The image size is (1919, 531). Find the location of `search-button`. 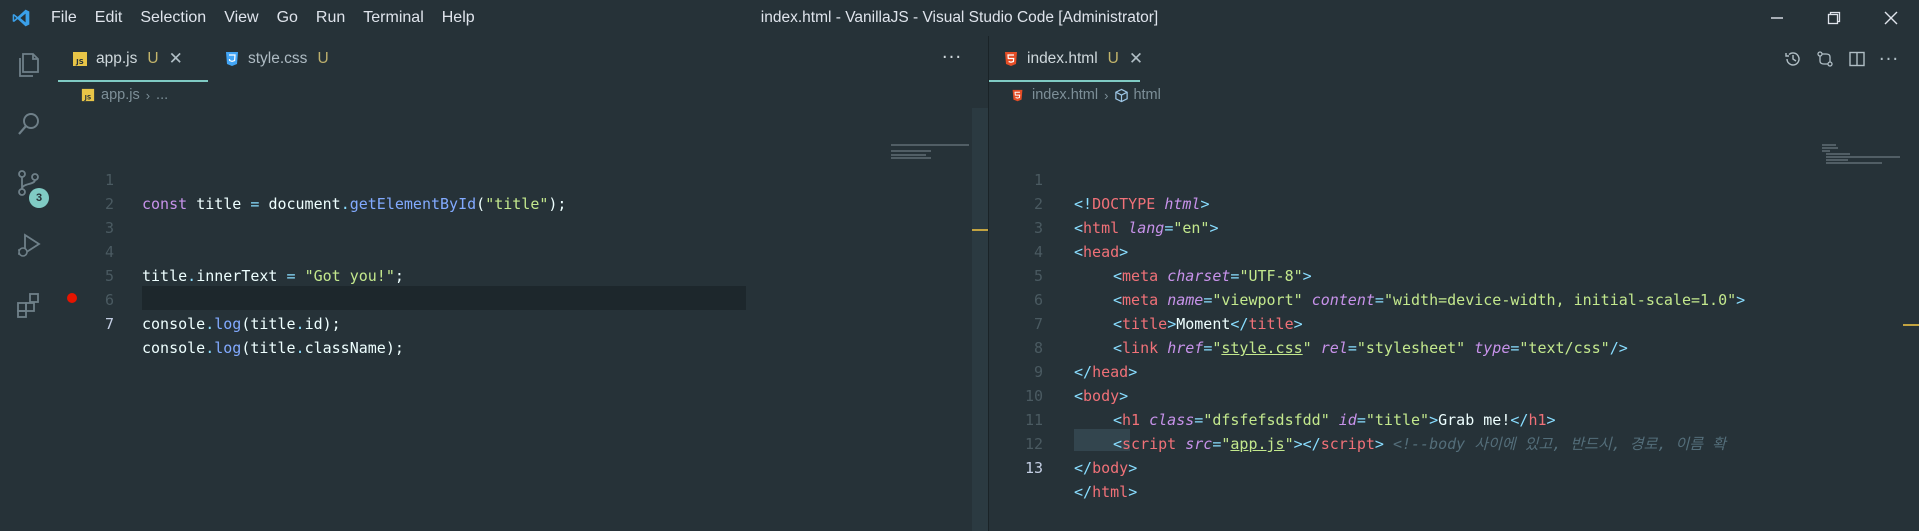

search-button is located at coordinates (29, 124).